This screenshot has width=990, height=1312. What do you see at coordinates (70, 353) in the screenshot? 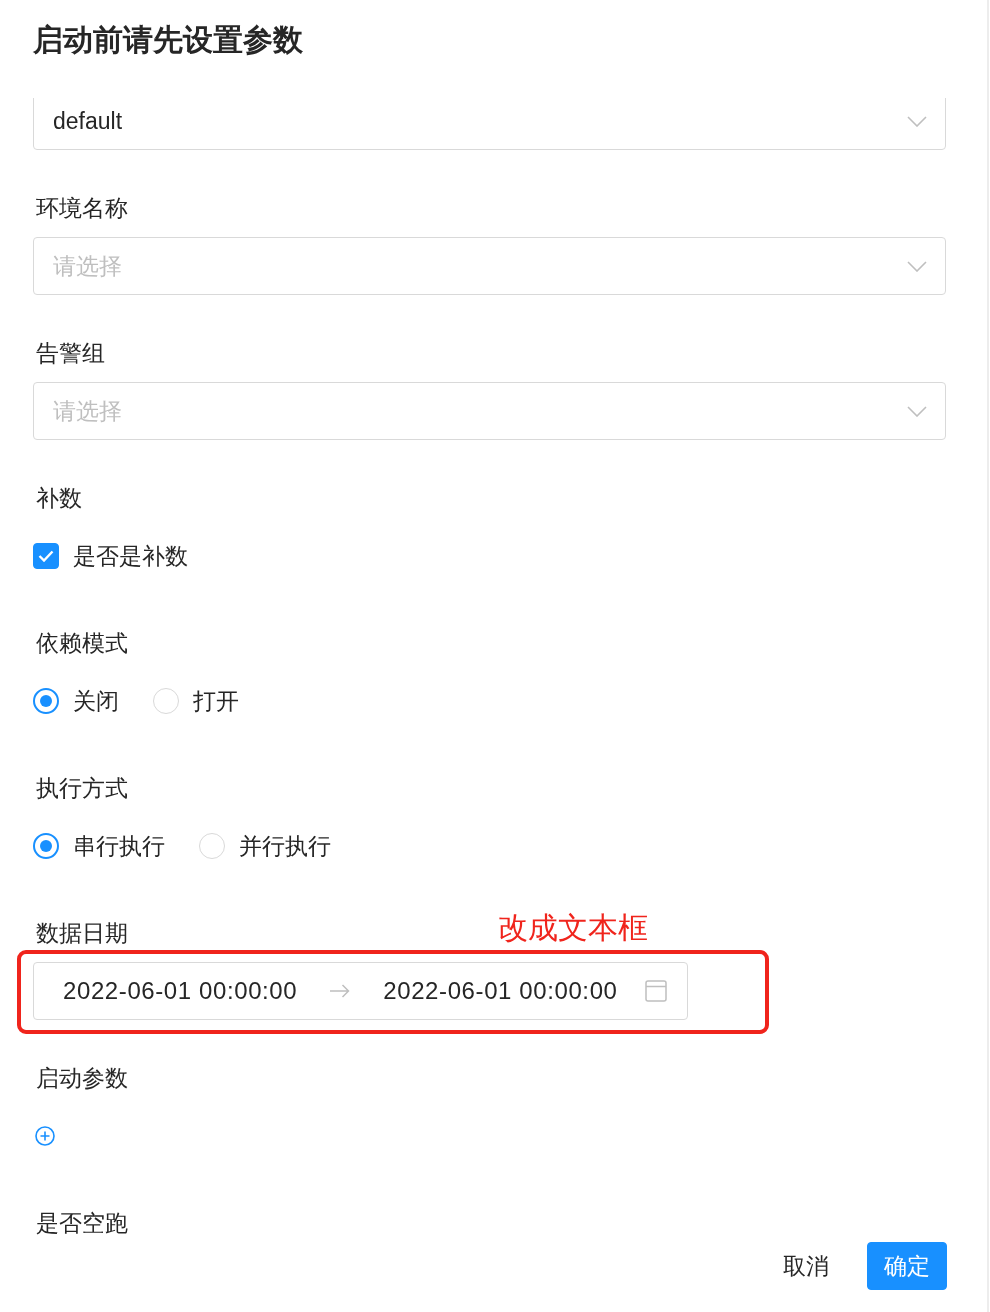
I see `form-label: 告警组` at bounding box center [70, 353].